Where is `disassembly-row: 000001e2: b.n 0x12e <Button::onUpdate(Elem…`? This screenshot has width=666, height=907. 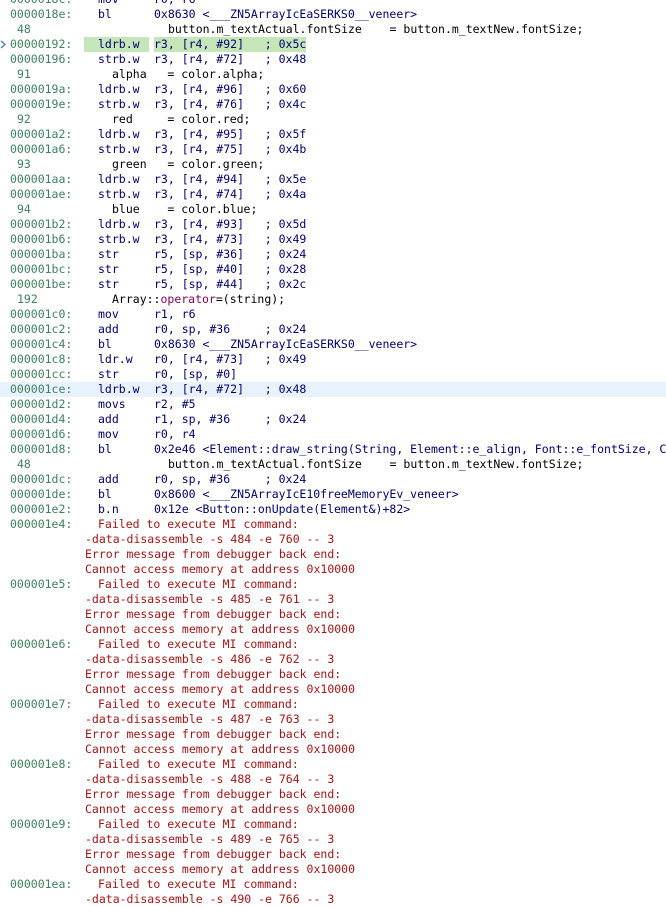
disassembly-row: 000001e2: b.n 0x12e <Button::onUpdate(Elem… is located at coordinates (333, 509).